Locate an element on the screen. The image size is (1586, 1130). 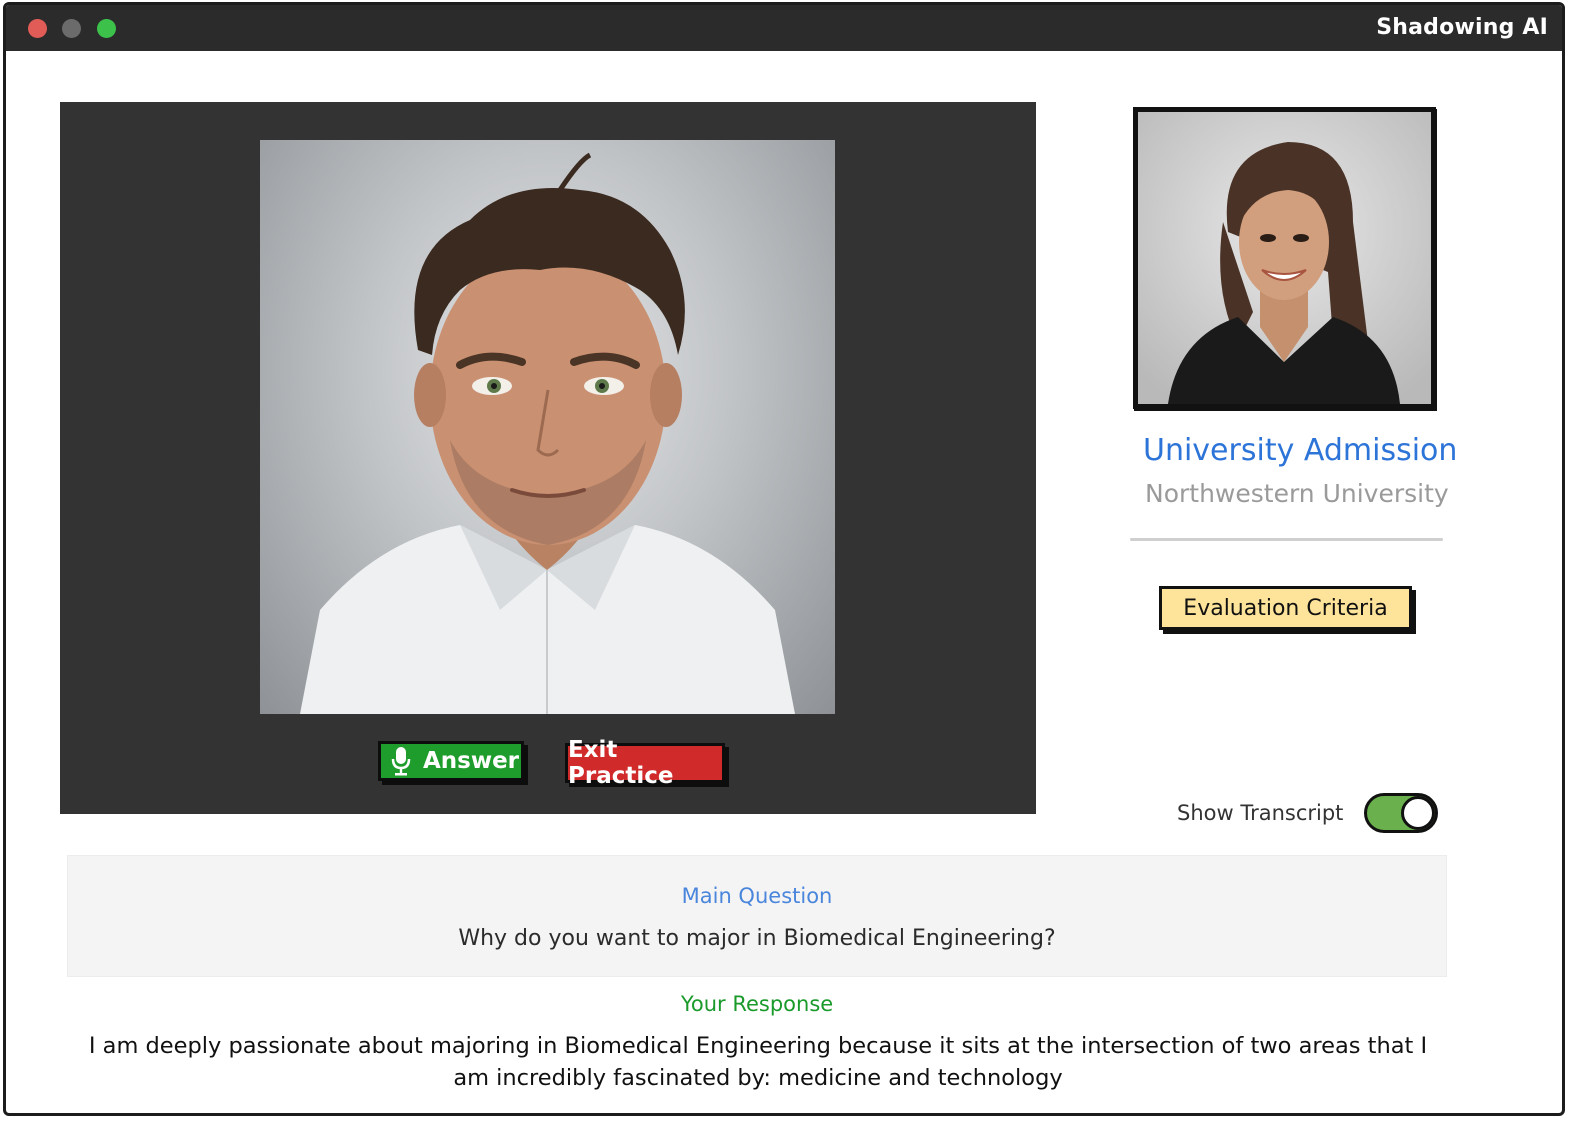
answer-button-label: Answer is located at coordinates (471, 761).